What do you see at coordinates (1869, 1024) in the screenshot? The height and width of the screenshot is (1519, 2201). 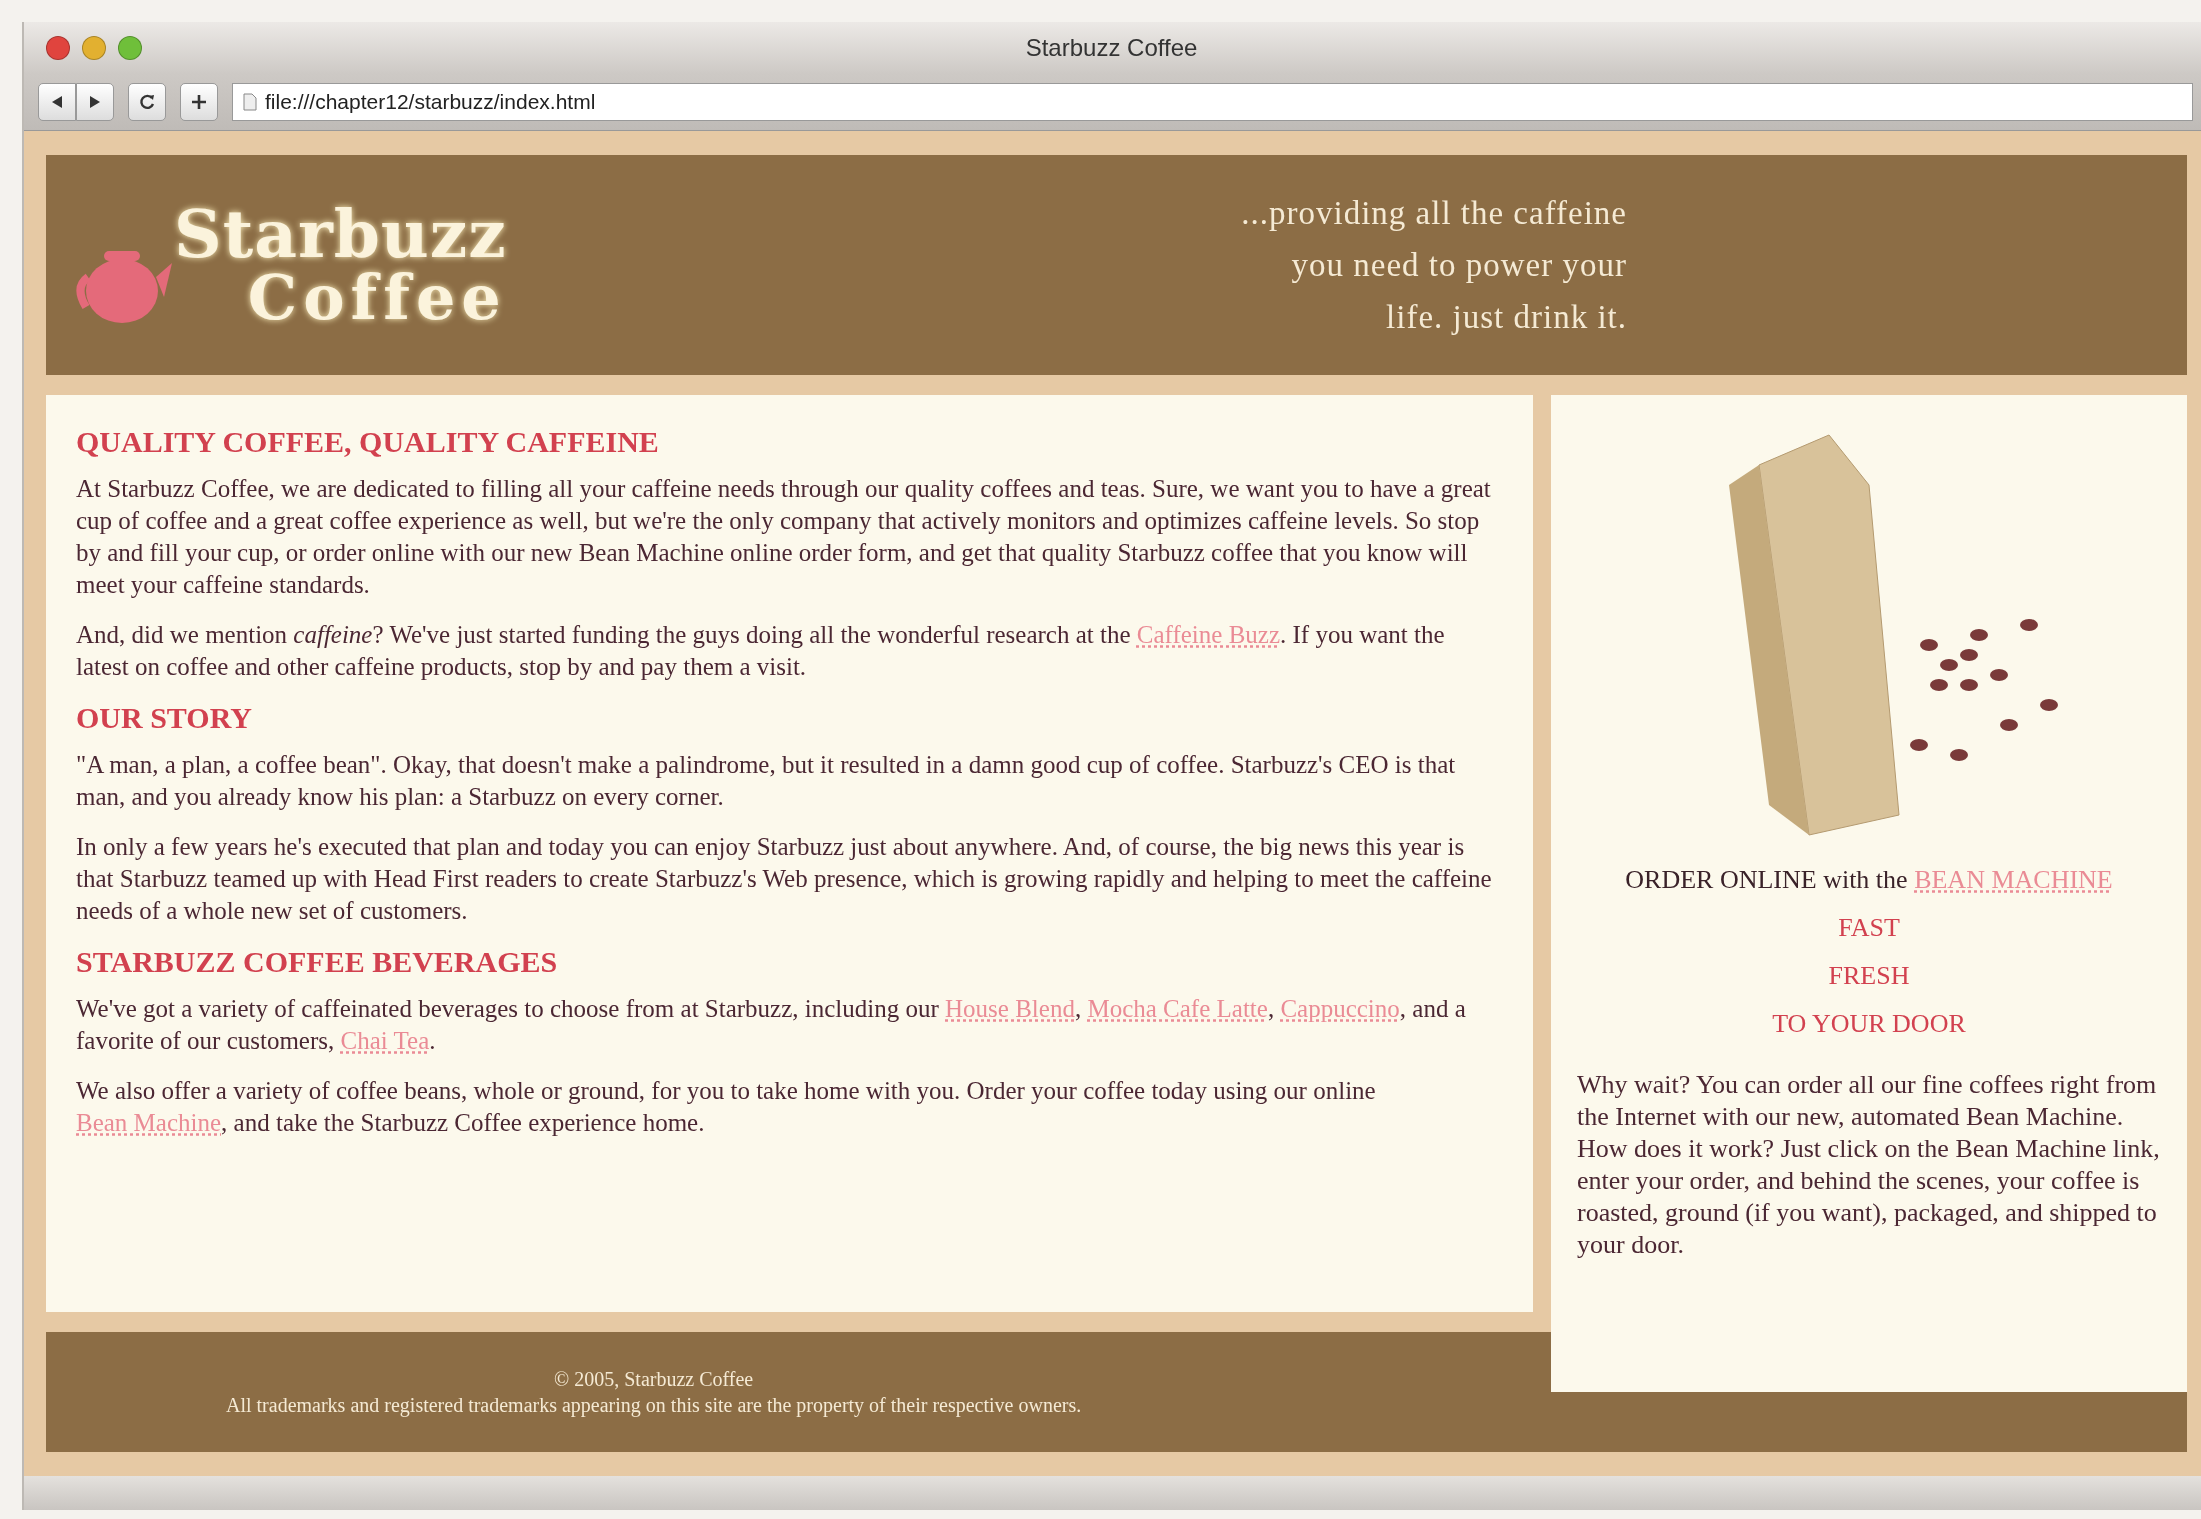 I see `slogan: TO YOUR DOOR` at bounding box center [1869, 1024].